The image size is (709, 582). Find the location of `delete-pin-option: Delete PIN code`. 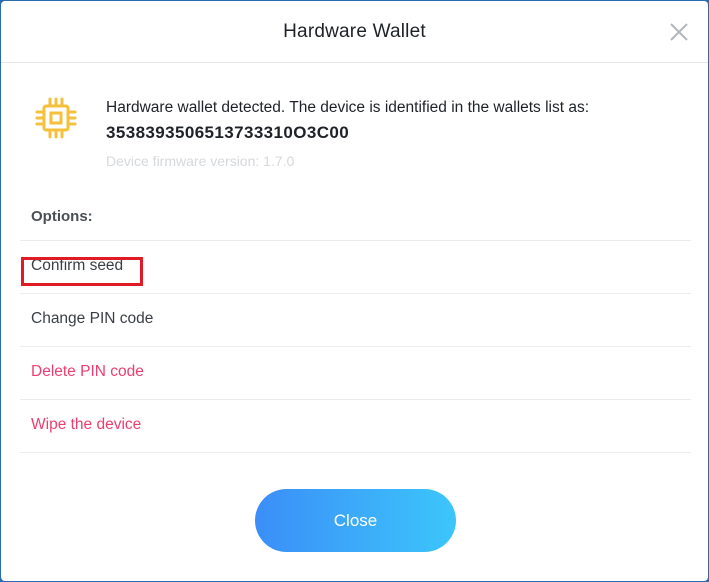

delete-pin-option: Delete PIN code is located at coordinates (355, 373).